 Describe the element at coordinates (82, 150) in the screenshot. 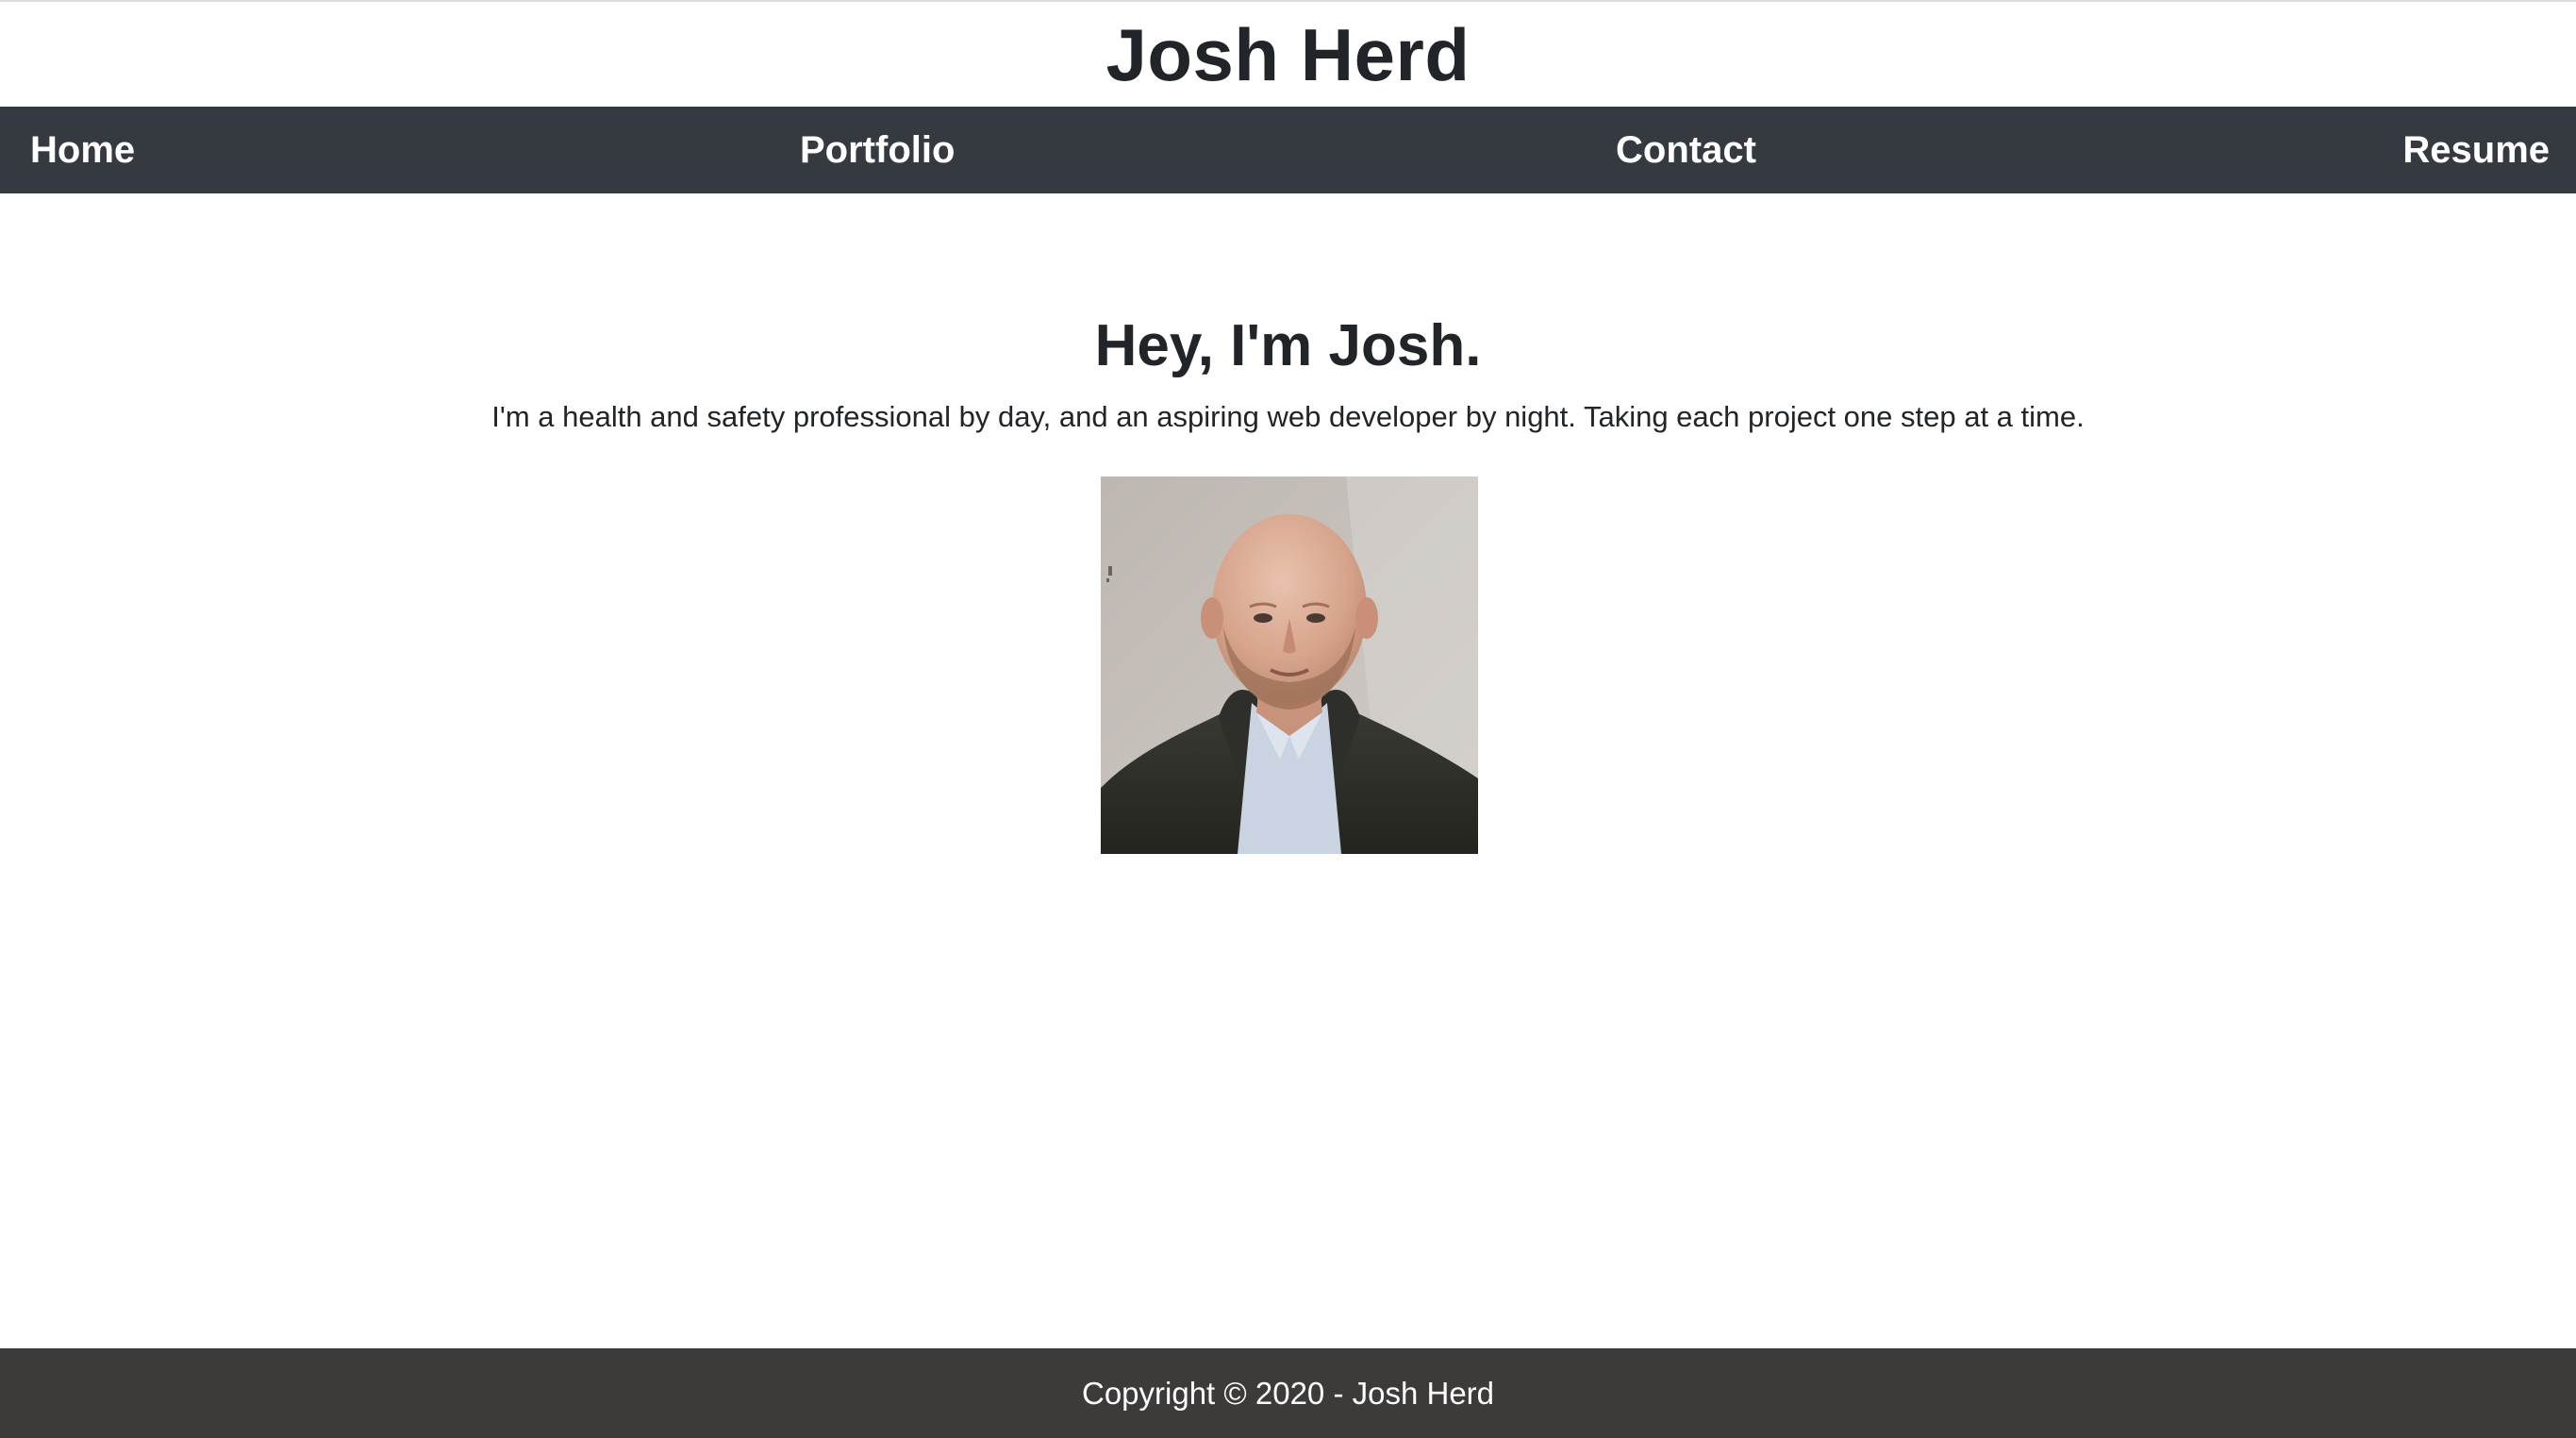

I see `nav-link-home: Home` at that location.